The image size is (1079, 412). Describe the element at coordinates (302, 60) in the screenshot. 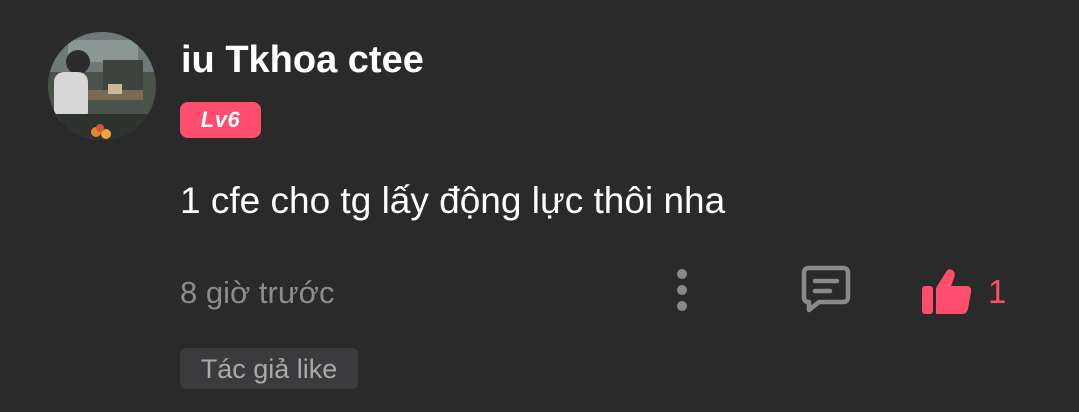

I see `author-name: iu Tkhoa ctee` at that location.